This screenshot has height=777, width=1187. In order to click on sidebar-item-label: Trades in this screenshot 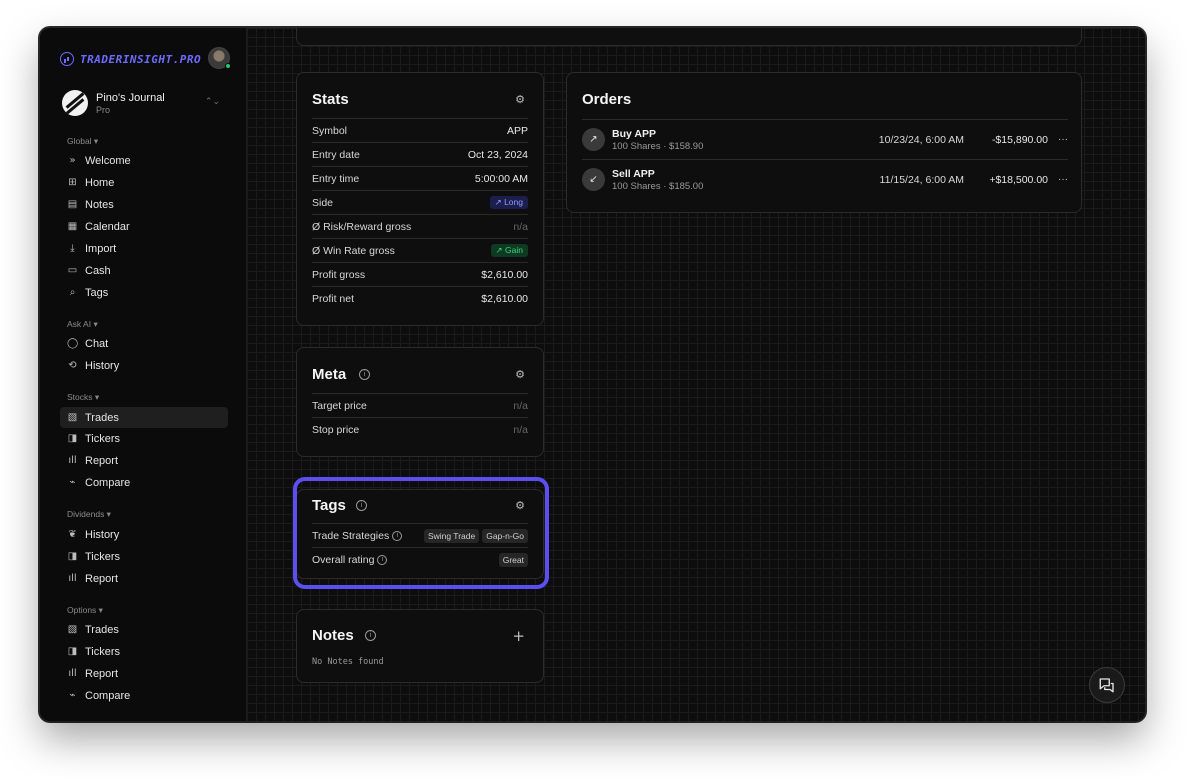, I will do `click(102, 629)`.